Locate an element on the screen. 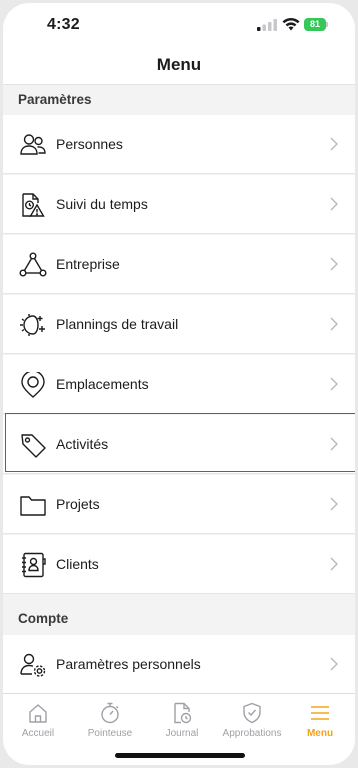 This screenshot has width=358, height=768. menu-item-label: Paramètres personnels is located at coordinates (128, 664).